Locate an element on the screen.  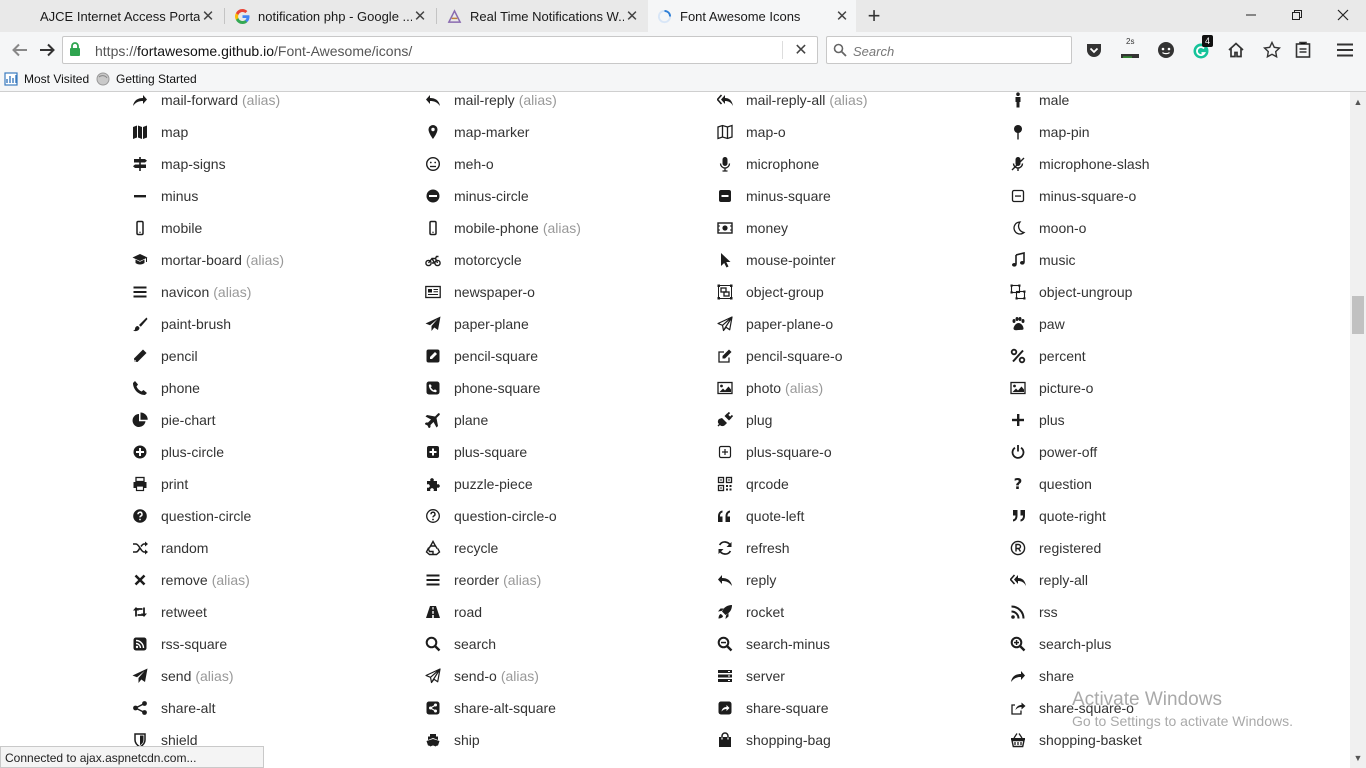
icon-entry-share: share is located at coordinates (1150, 676).